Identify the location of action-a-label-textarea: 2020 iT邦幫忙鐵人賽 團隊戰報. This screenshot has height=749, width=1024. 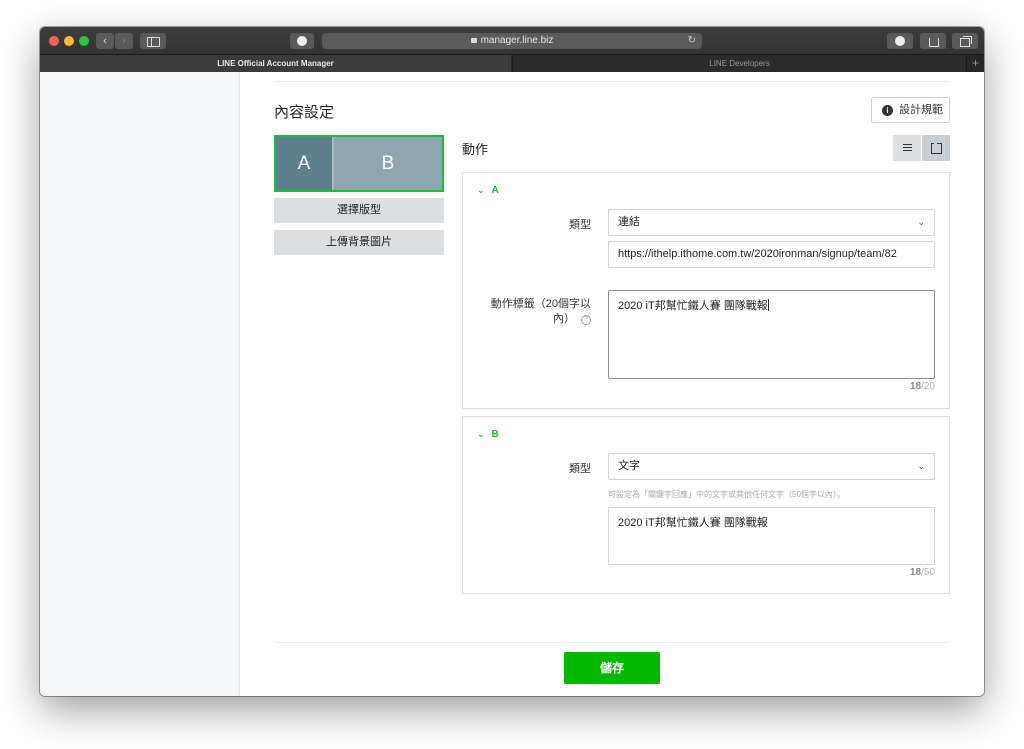
(771, 334).